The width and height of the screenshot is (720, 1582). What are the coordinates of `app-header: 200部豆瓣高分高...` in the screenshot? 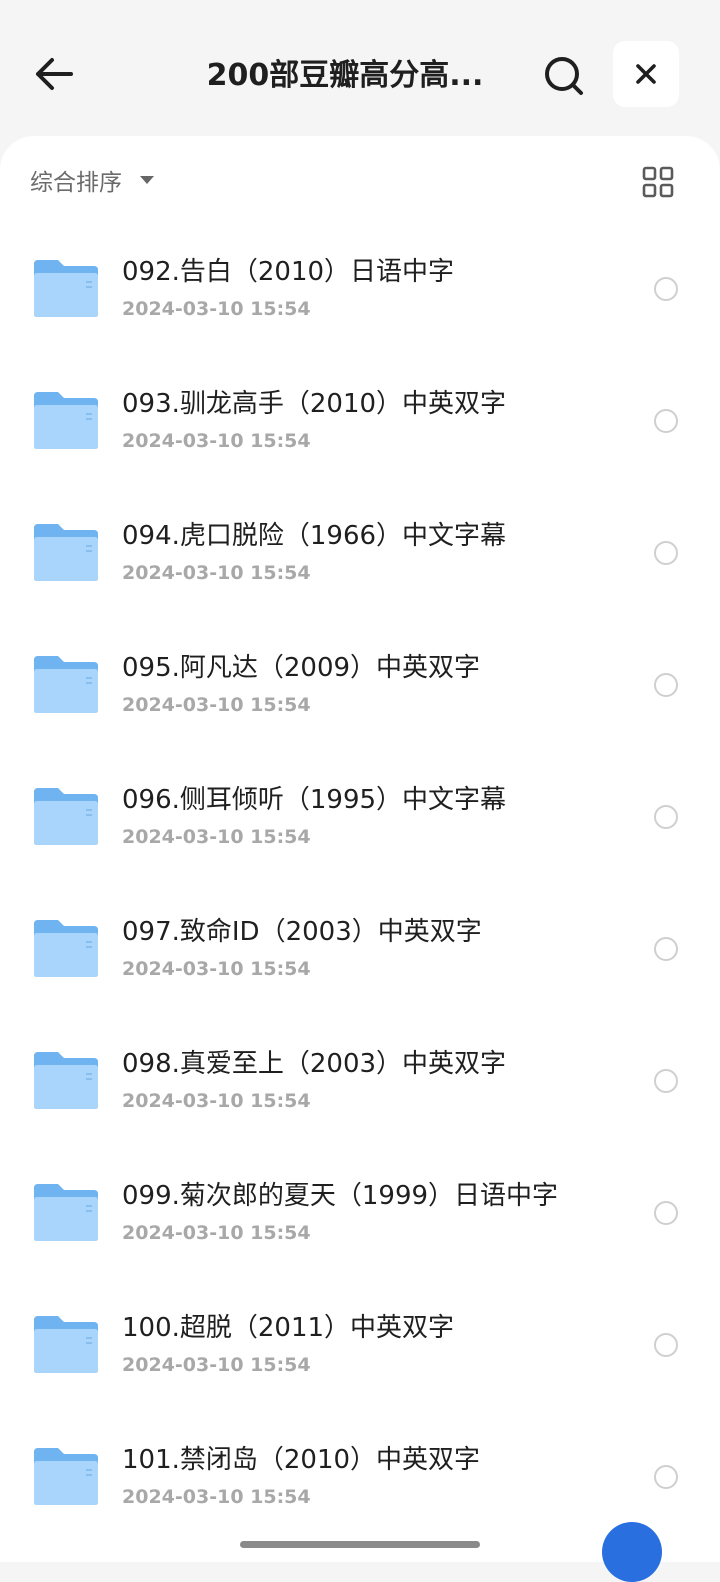 It's located at (360, 70).